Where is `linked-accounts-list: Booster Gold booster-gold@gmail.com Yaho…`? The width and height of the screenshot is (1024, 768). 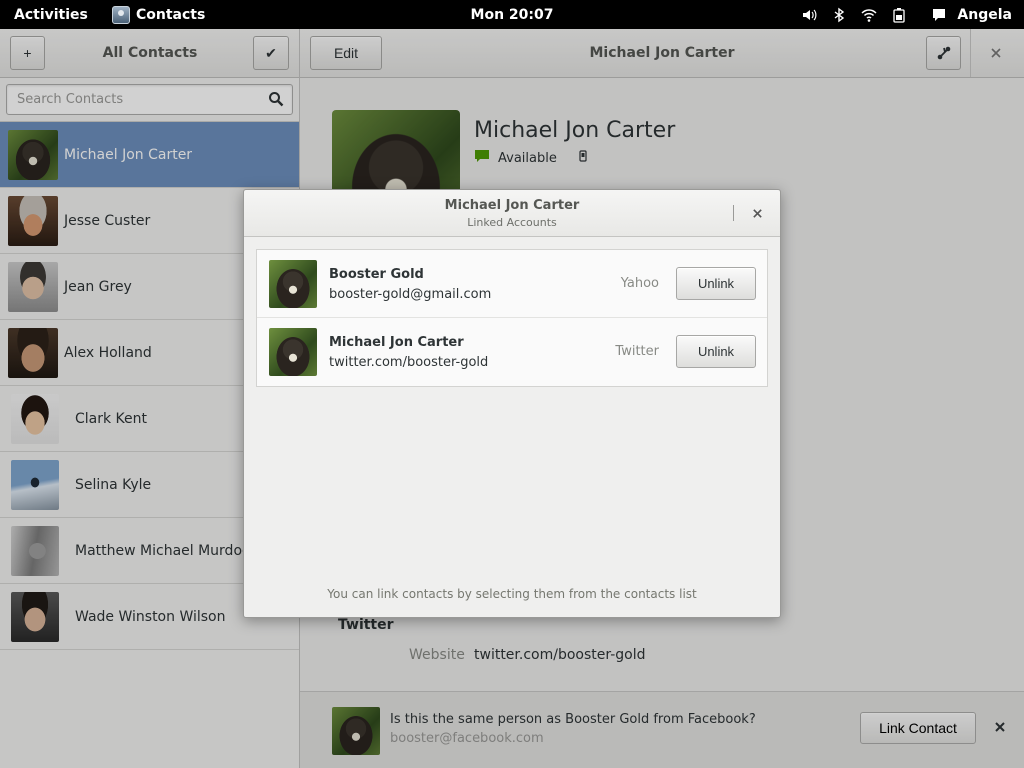
linked-accounts-list: Booster Gold booster-gold@gmail.com Yaho… is located at coordinates (512, 318).